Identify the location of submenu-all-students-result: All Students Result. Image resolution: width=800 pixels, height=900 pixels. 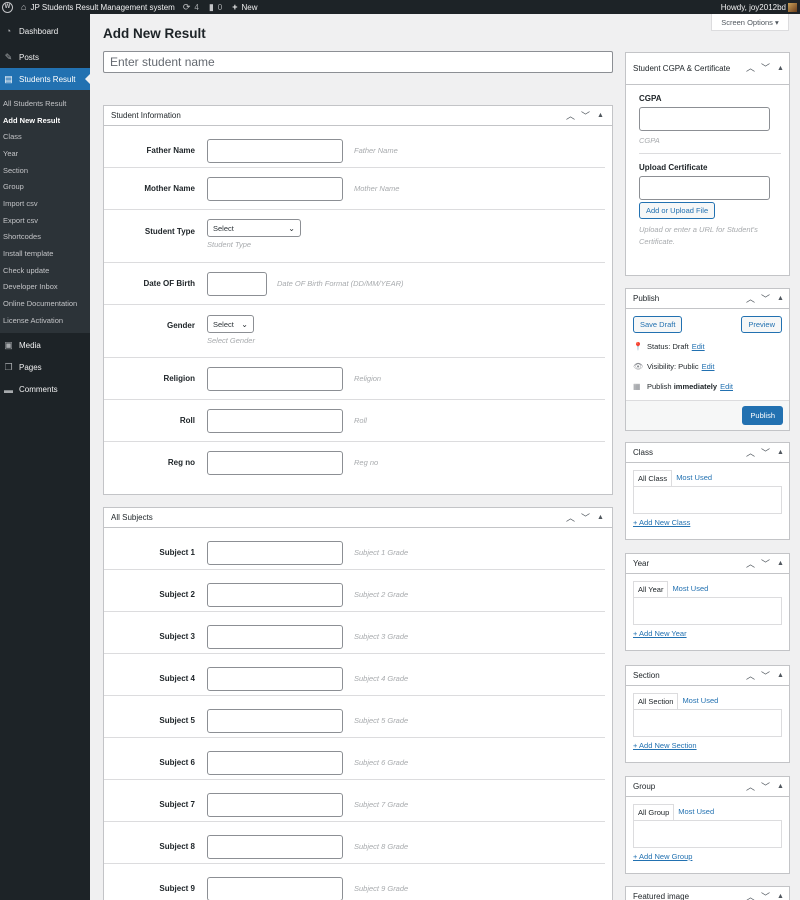
(45, 103).